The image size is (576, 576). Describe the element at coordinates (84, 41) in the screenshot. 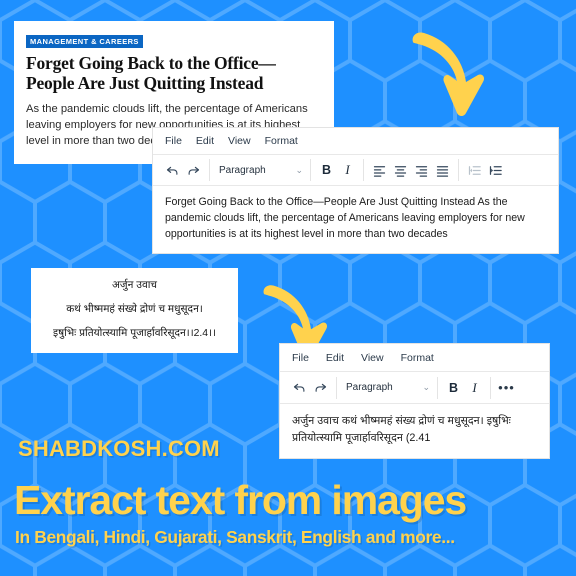

I see `news-kicker-badge: MANAGEMENT & CAREERS` at that location.